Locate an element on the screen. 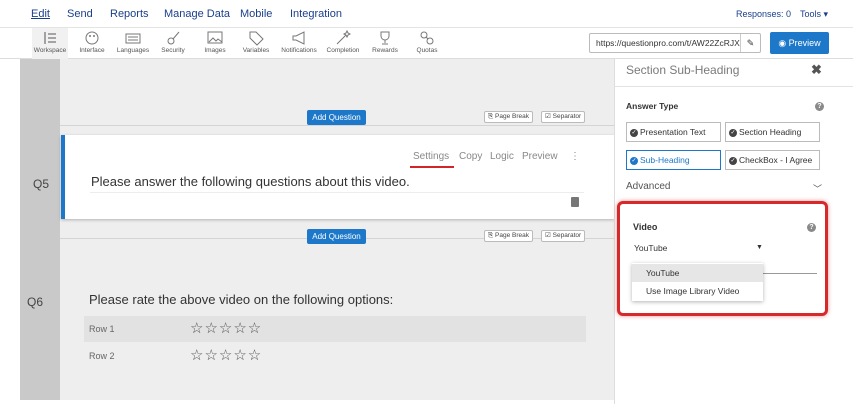 The height and width of the screenshot is (404, 853). table-row: Row 1 ☆☆☆☆☆ is located at coordinates (335, 329).